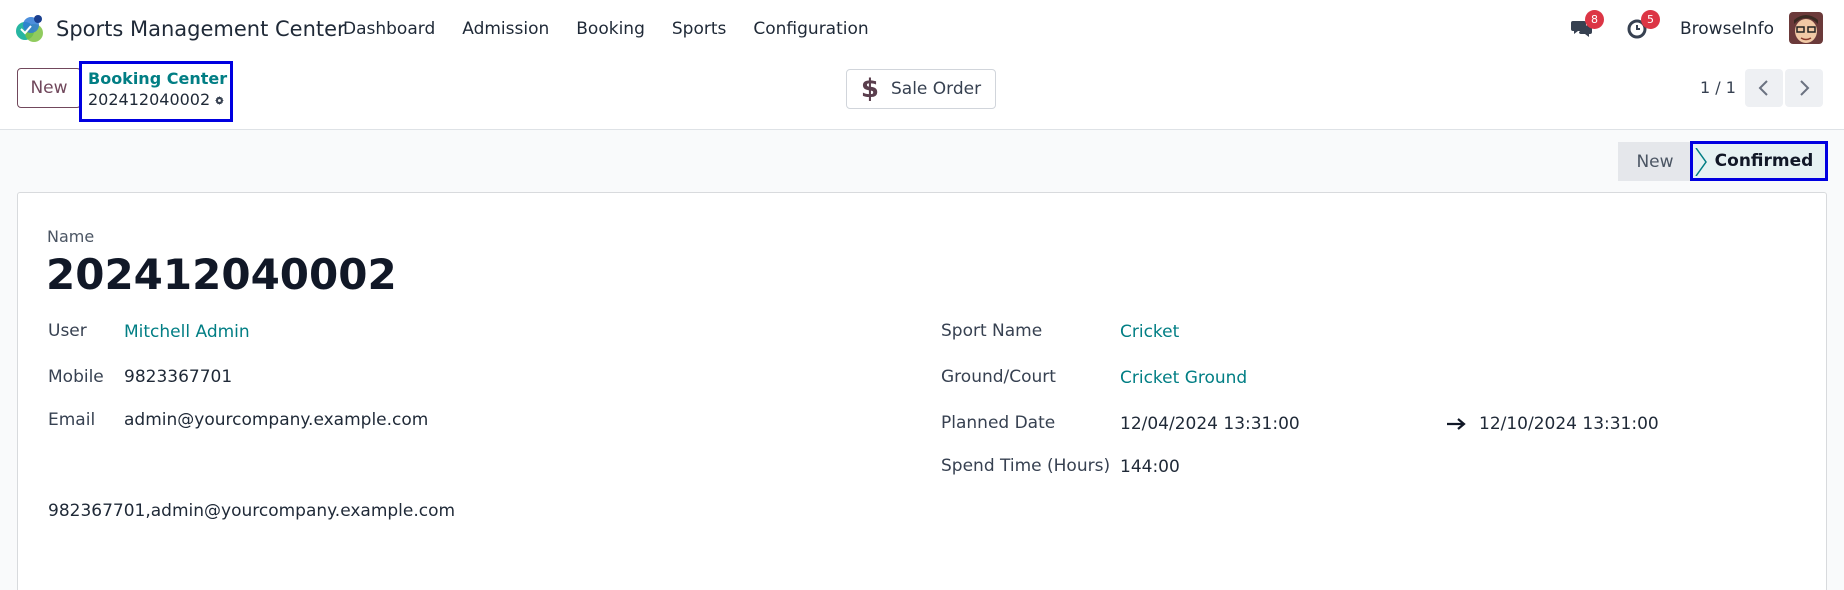 The height and width of the screenshot is (590, 1844). I want to click on pager-value: 1 / 1, so click(1718, 87).